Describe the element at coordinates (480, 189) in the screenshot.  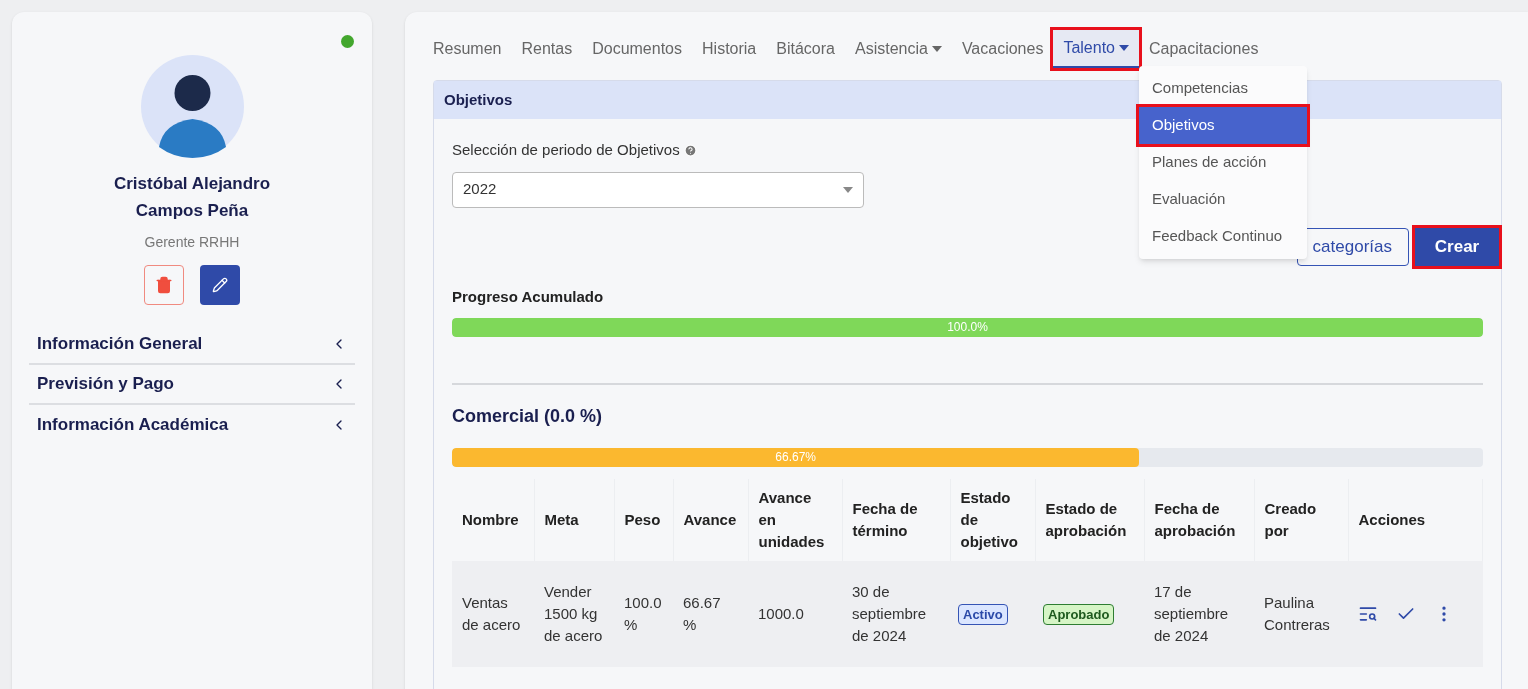
I see `select-value: 2022` at that location.